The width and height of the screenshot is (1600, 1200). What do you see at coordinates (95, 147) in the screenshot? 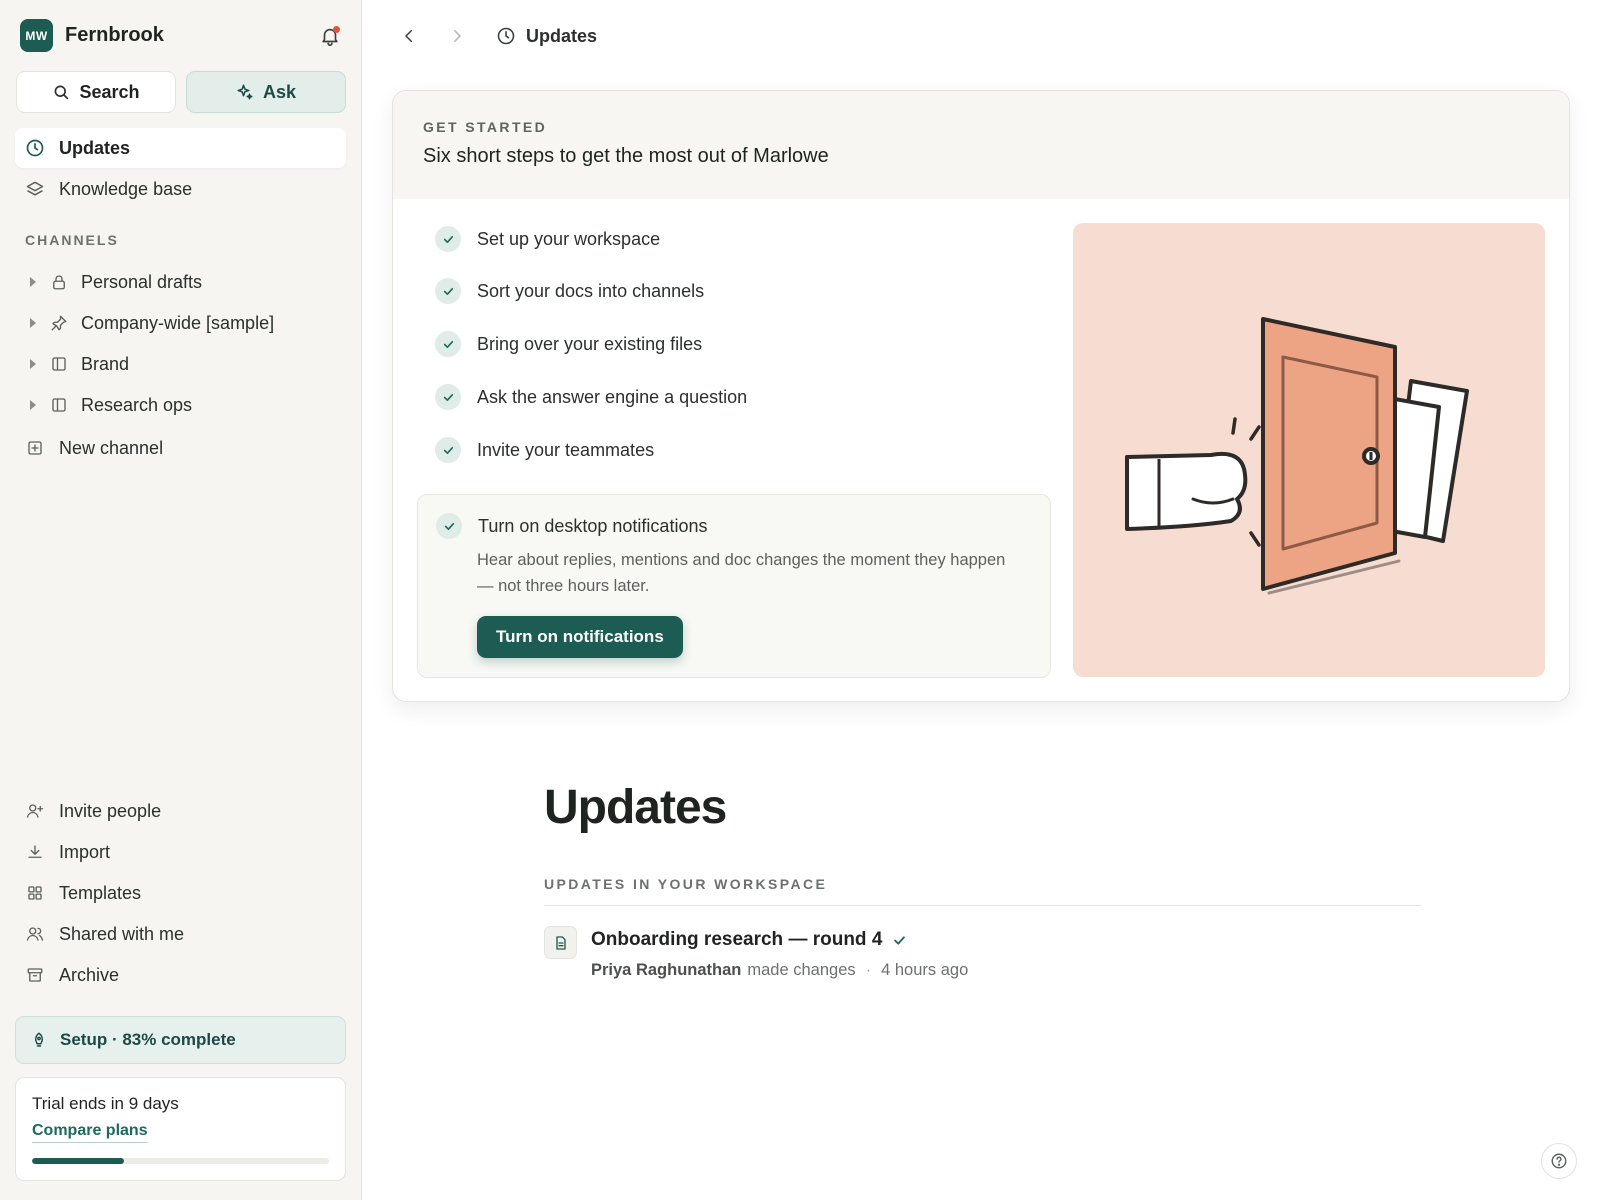
I see `sidebar-item-label: Updates` at bounding box center [95, 147].